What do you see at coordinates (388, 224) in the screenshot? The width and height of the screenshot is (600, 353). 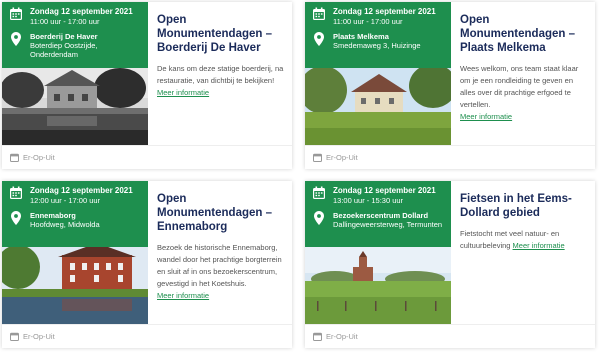 I see `event-address: Dallingeweersterweg, Termunten` at bounding box center [388, 224].